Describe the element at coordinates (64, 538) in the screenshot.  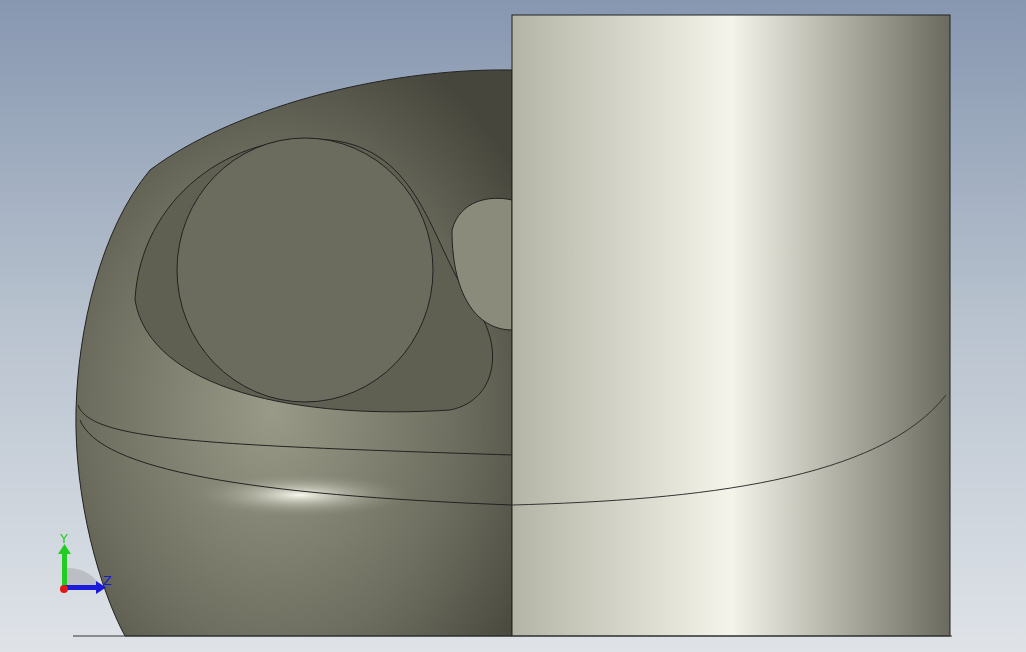
I see `axis-label: Y` at that location.